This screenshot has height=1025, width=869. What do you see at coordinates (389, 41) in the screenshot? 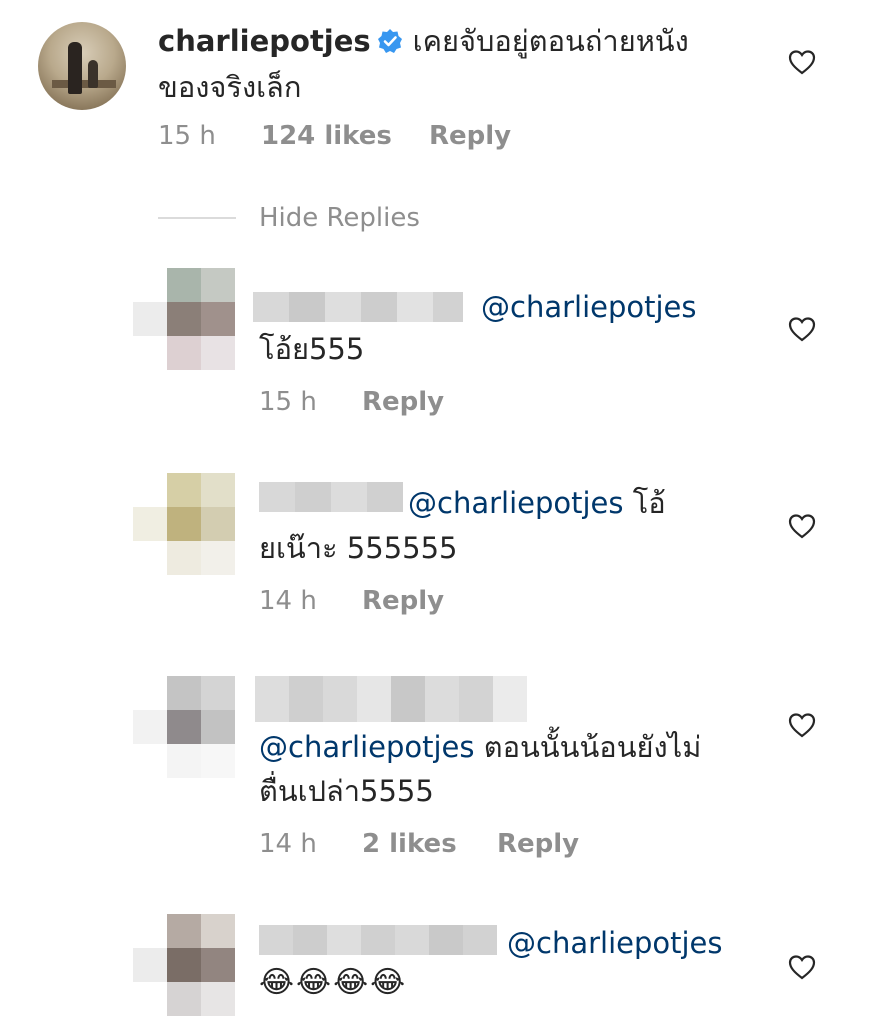
I see `verified-badge-icon` at bounding box center [389, 41].